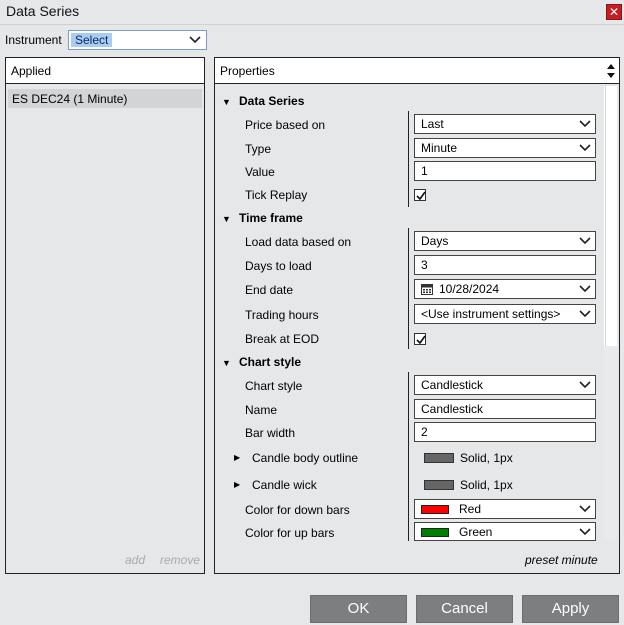  What do you see at coordinates (505, 148) in the screenshot?
I see `type-select: Minute` at bounding box center [505, 148].